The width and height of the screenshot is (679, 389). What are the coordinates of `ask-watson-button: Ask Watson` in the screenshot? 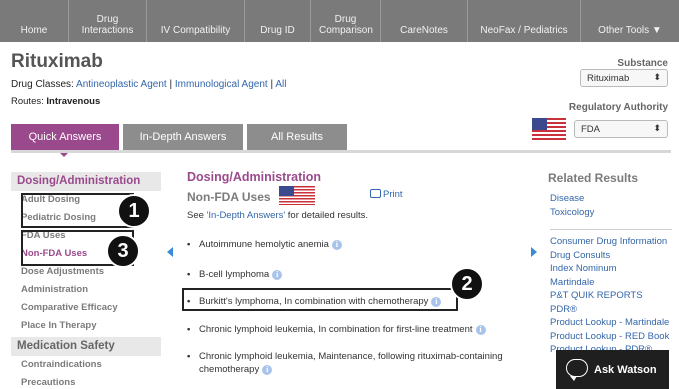 It's located at (612, 369).